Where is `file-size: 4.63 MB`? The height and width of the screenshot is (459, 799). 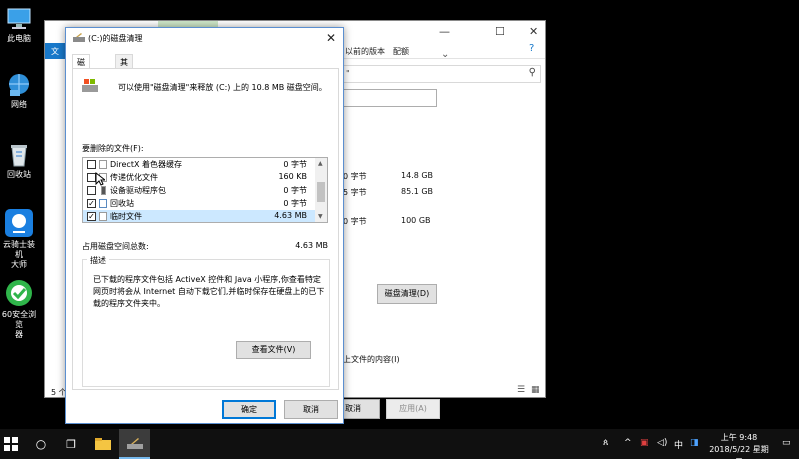
file-size: 4.63 MB is located at coordinates (290, 215).